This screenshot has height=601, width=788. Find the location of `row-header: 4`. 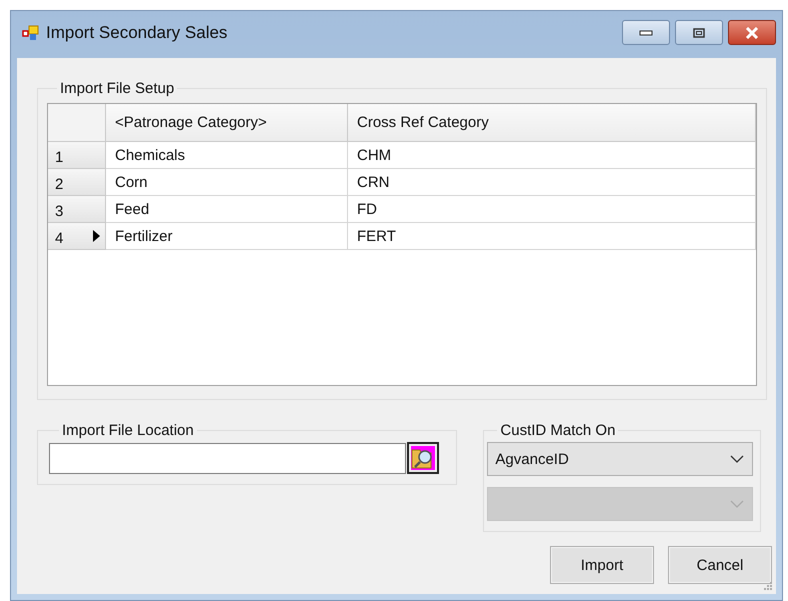

row-header: 4 is located at coordinates (77, 236).